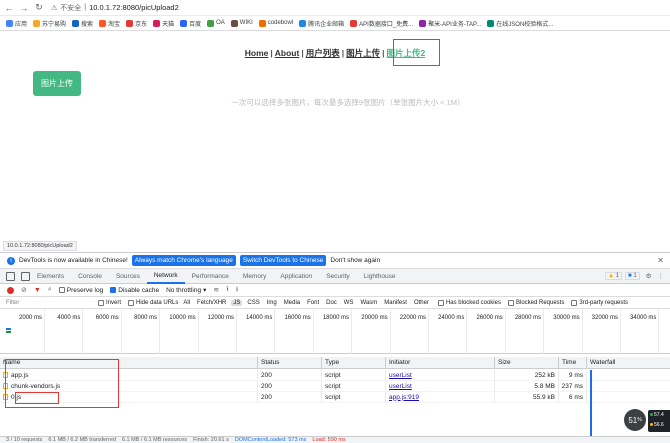 The image size is (670, 443). I want to click on switch-chinese-button: Switch DevTools to Chinese, so click(283, 260).